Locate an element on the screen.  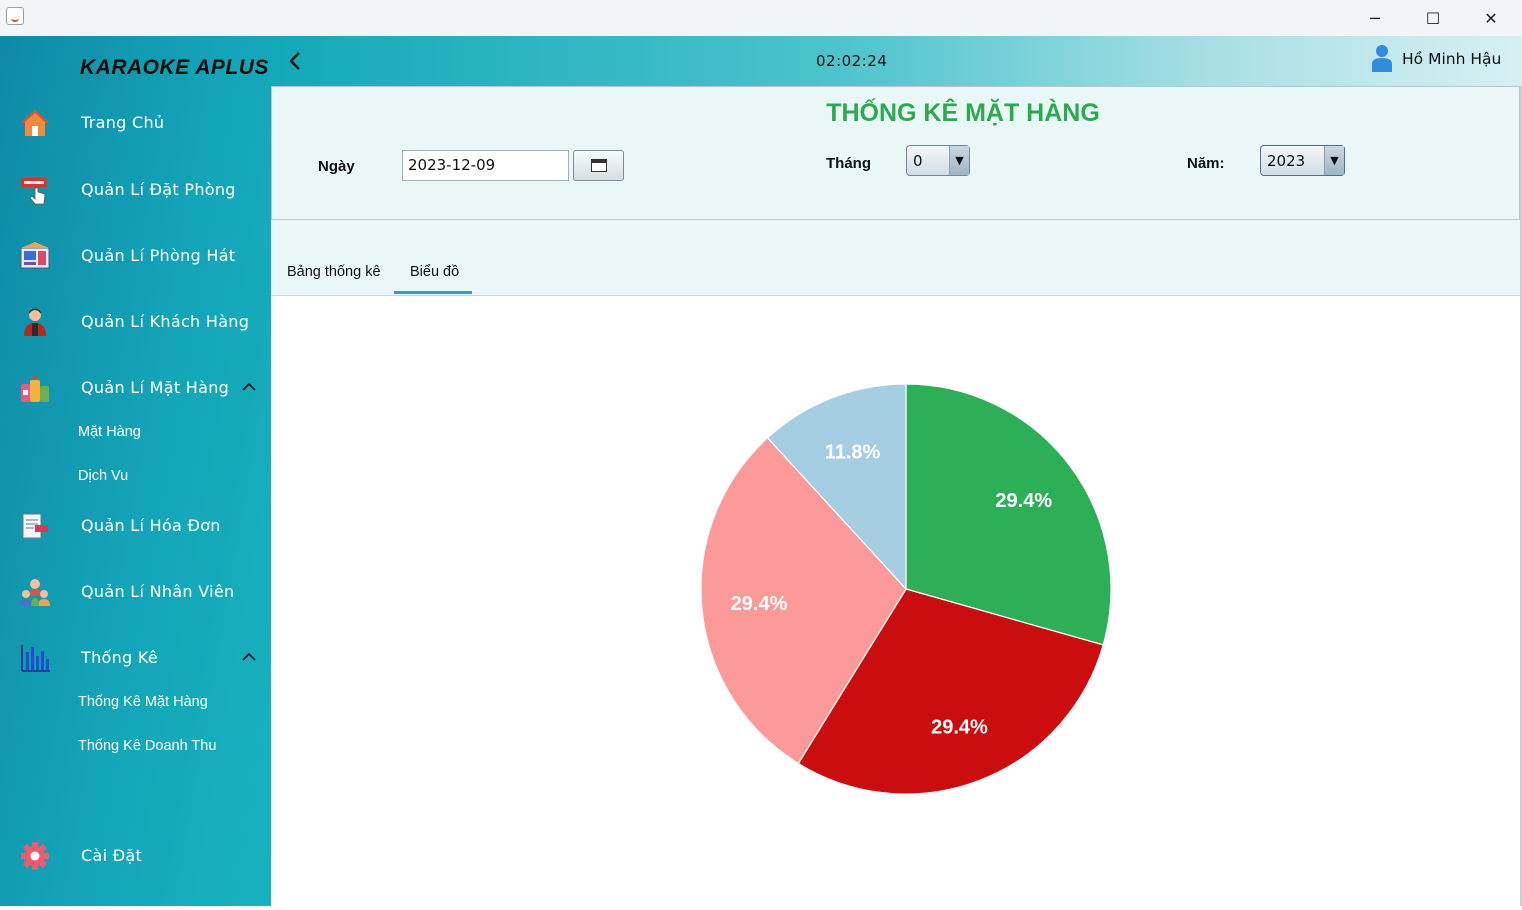
date-label: Ngày is located at coordinates (336, 166).